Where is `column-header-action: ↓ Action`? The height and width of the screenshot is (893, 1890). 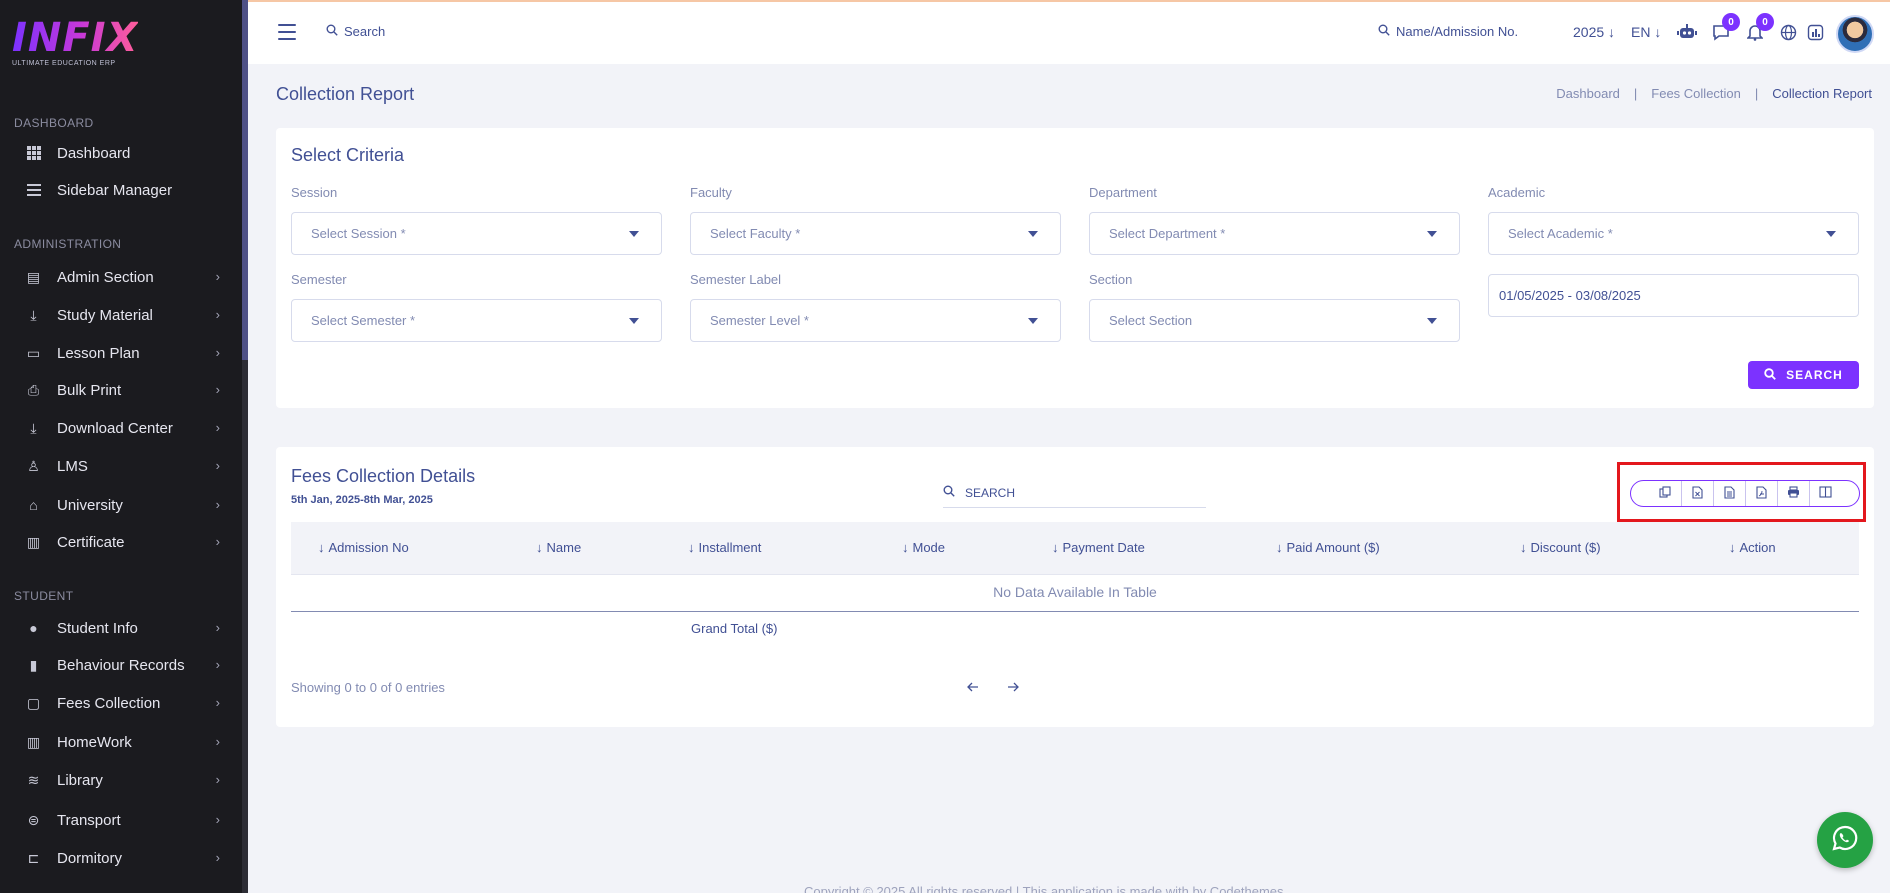 column-header-action: ↓ Action is located at coordinates (1752, 547).